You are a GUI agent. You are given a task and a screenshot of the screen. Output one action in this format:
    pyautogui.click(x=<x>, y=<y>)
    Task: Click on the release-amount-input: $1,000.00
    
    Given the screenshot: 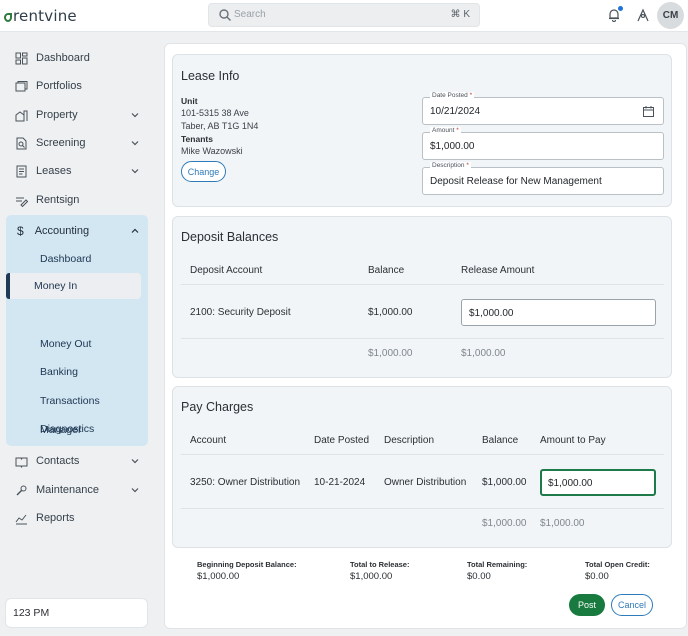 What is the action you would take?
    pyautogui.click(x=558, y=312)
    